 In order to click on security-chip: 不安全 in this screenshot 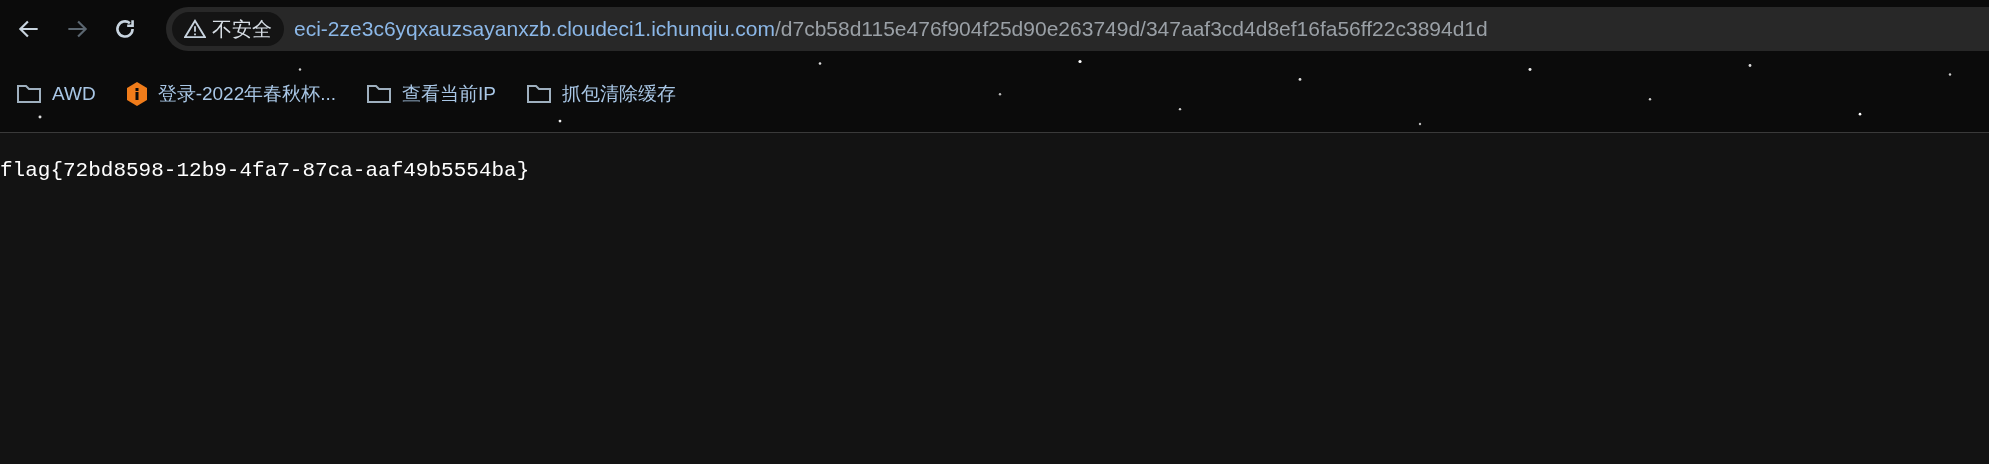, I will do `click(228, 29)`.